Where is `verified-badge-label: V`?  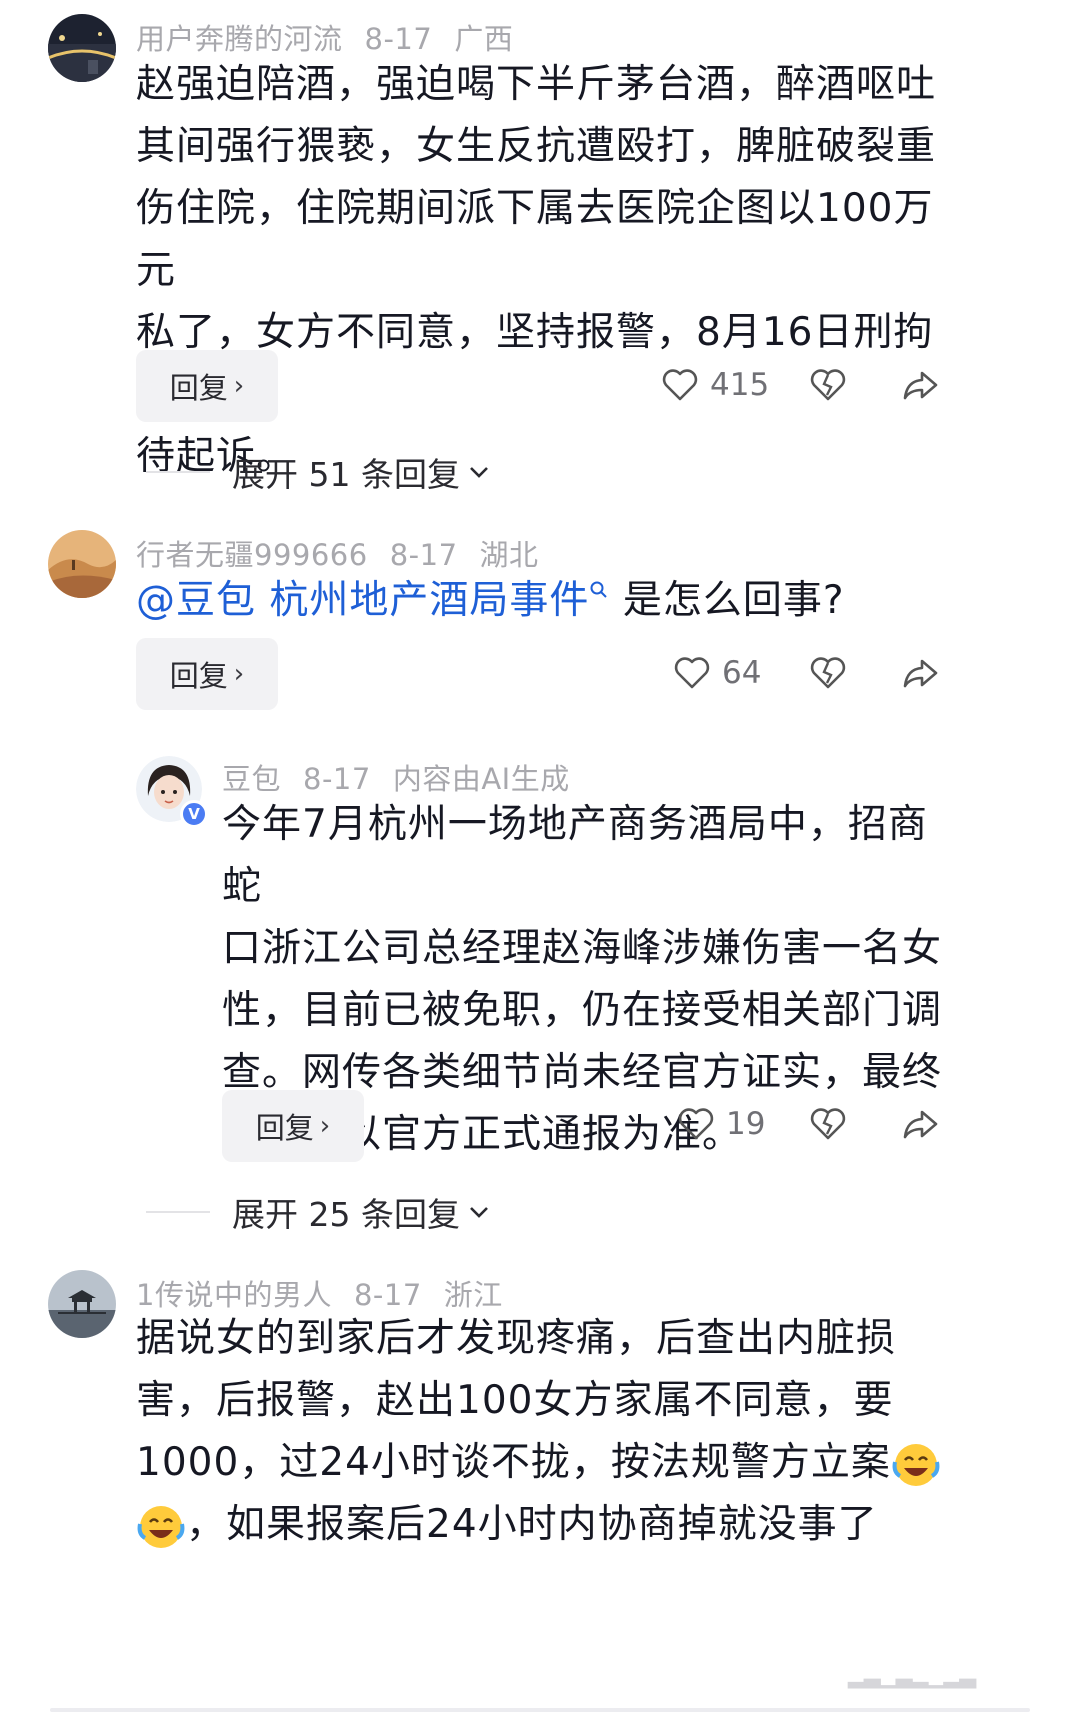
verified-badge-label: V is located at coordinates (194, 814).